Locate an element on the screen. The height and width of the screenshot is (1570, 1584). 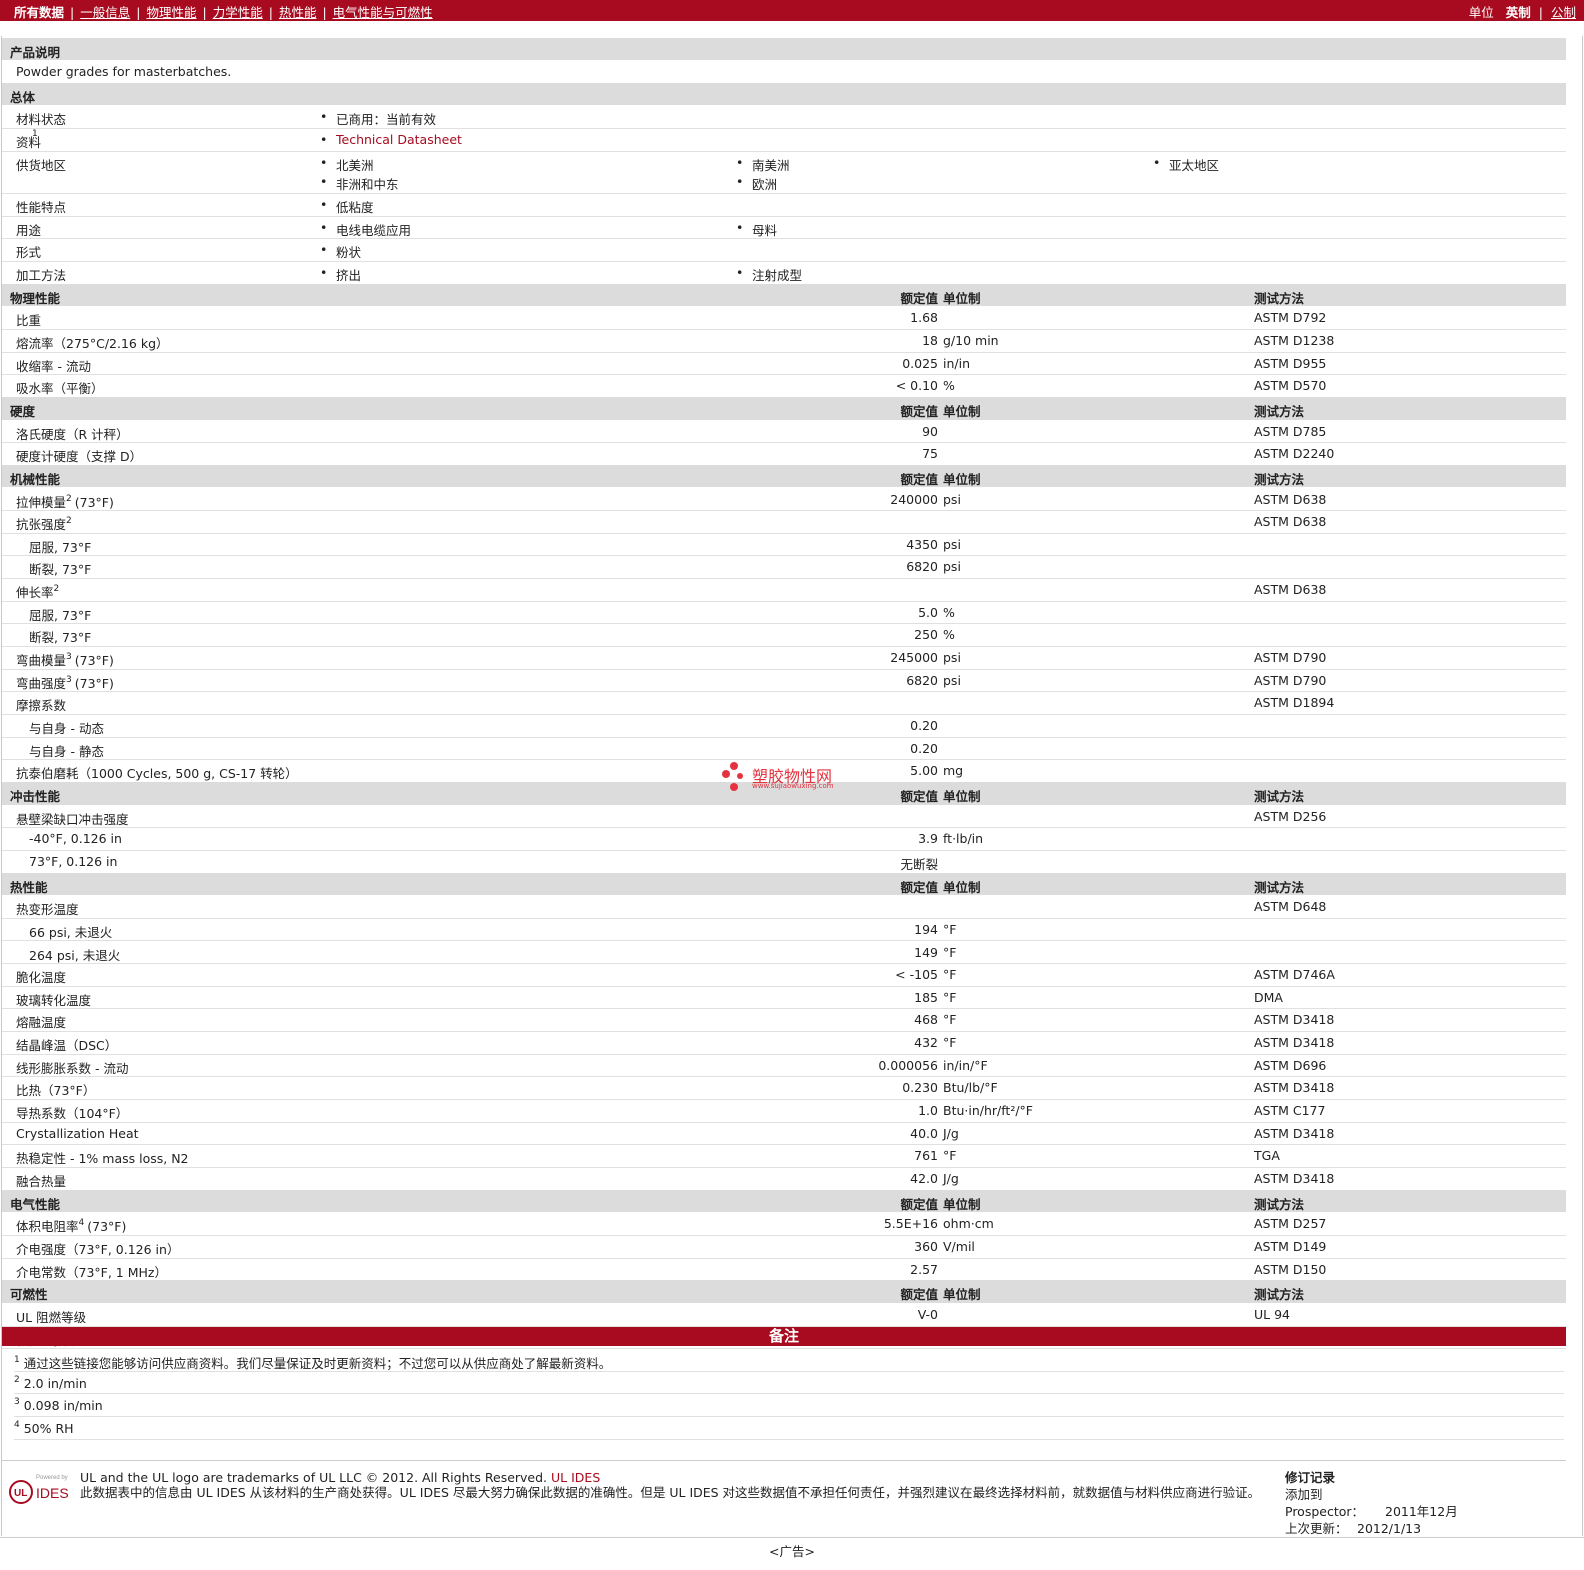
col-header-unit: 单位制 is located at coordinates (962, 479).